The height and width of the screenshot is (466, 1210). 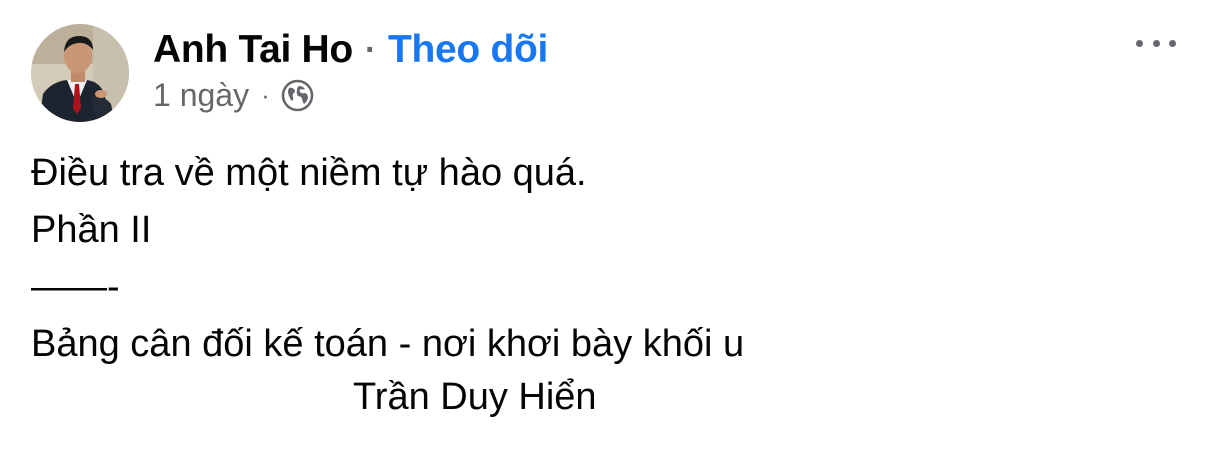 What do you see at coordinates (297, 95) in the screenshot?
I see `globe-icon` at bounding box center [297, 95].